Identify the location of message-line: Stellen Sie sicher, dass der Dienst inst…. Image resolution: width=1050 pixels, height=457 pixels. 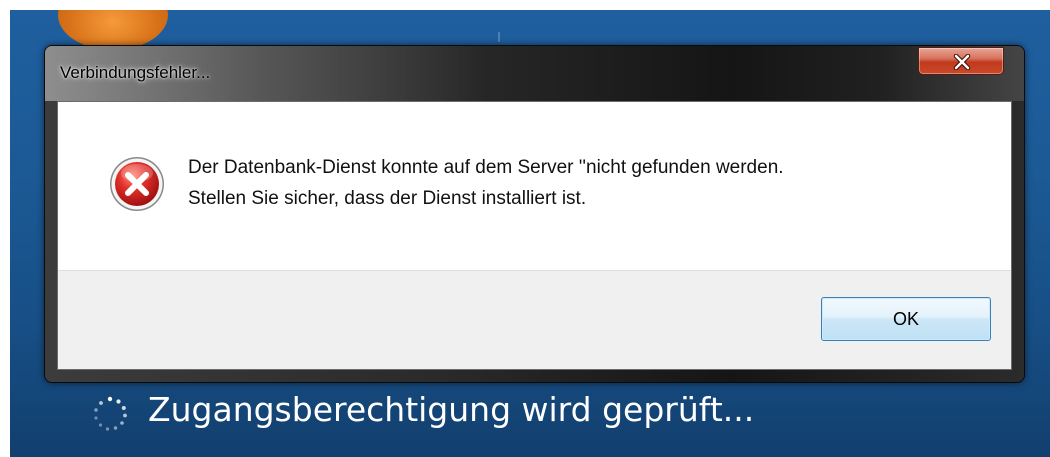
(387, 198).